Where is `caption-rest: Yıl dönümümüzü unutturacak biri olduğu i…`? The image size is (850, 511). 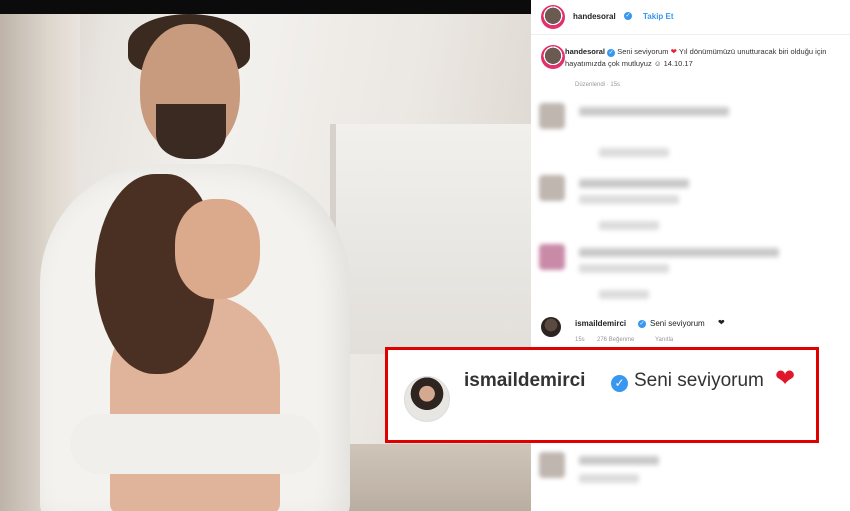 caption-rest: Yıl dönümümüzü unutturacak biri olduğu i… is located at coordinates (696, 57).